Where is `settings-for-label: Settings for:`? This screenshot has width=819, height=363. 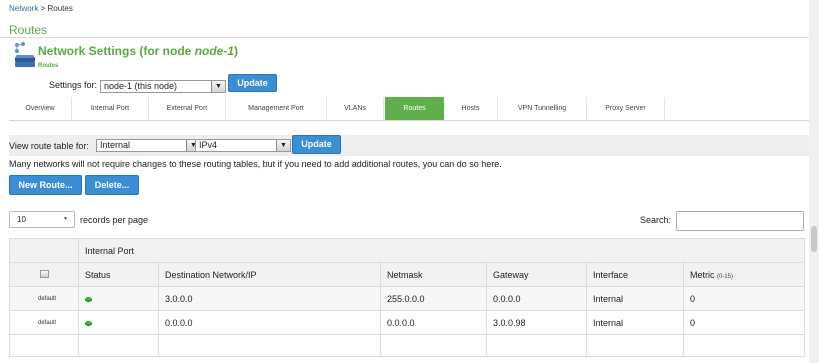 settings-for-label: Settings for: is located at coordinates (73, 85).